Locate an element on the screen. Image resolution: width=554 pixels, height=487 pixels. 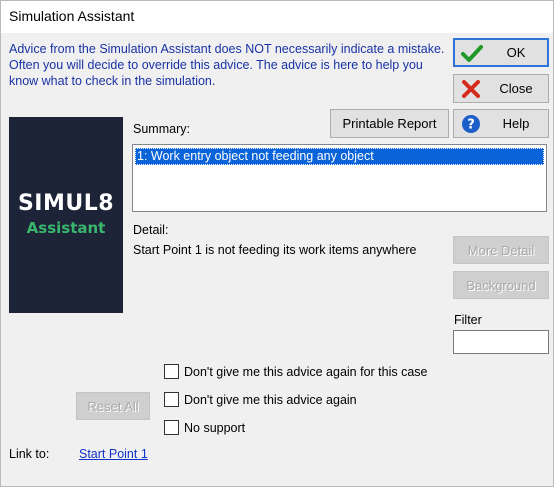
logo-subtitle: Assistant is located at coordinates (66, 228).